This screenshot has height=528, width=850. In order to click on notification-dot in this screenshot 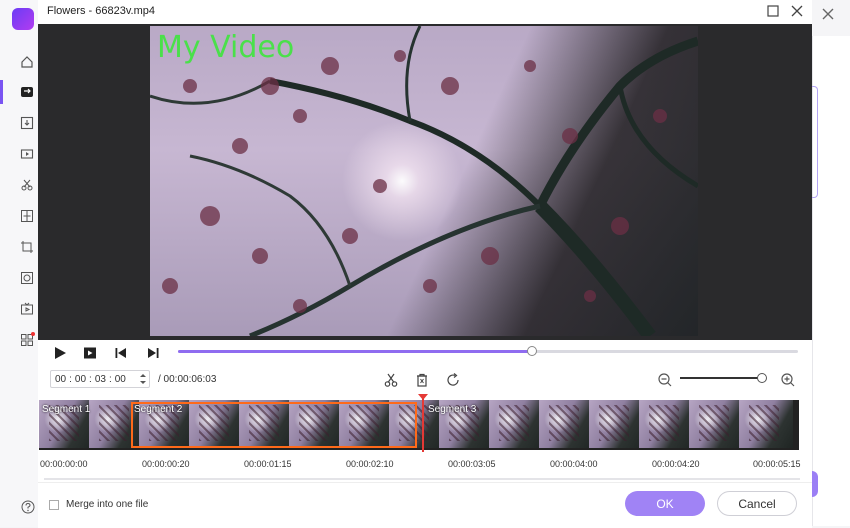, I will do `click(33, 334)`.